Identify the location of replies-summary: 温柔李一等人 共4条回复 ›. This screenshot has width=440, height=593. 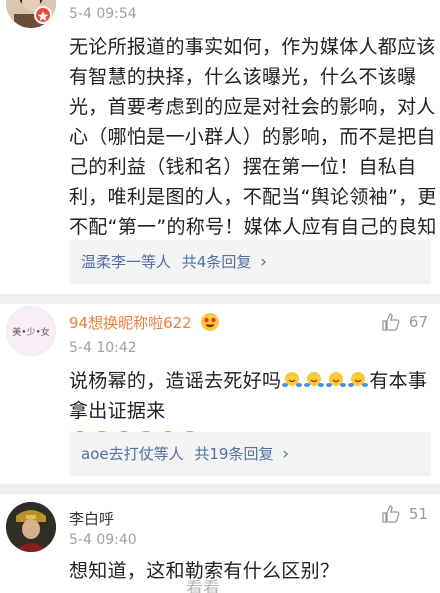
(250, 262).